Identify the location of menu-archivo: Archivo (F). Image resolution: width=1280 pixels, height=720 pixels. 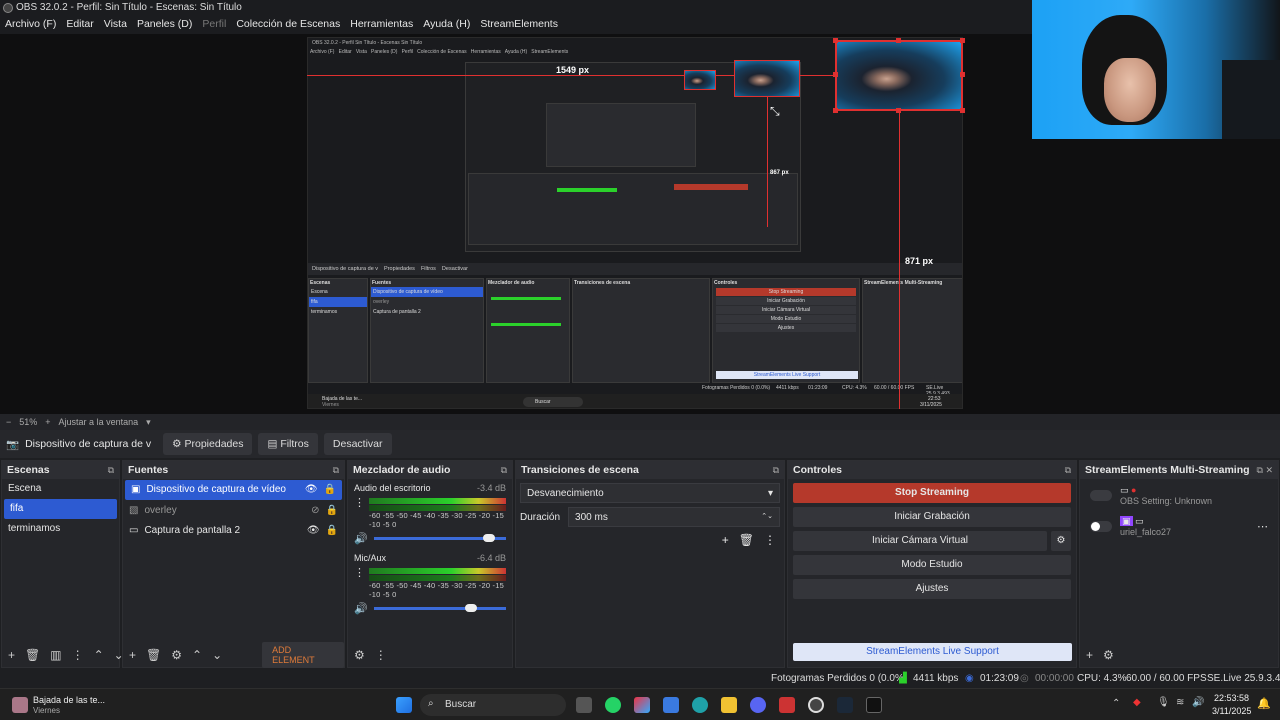
(33, 25).